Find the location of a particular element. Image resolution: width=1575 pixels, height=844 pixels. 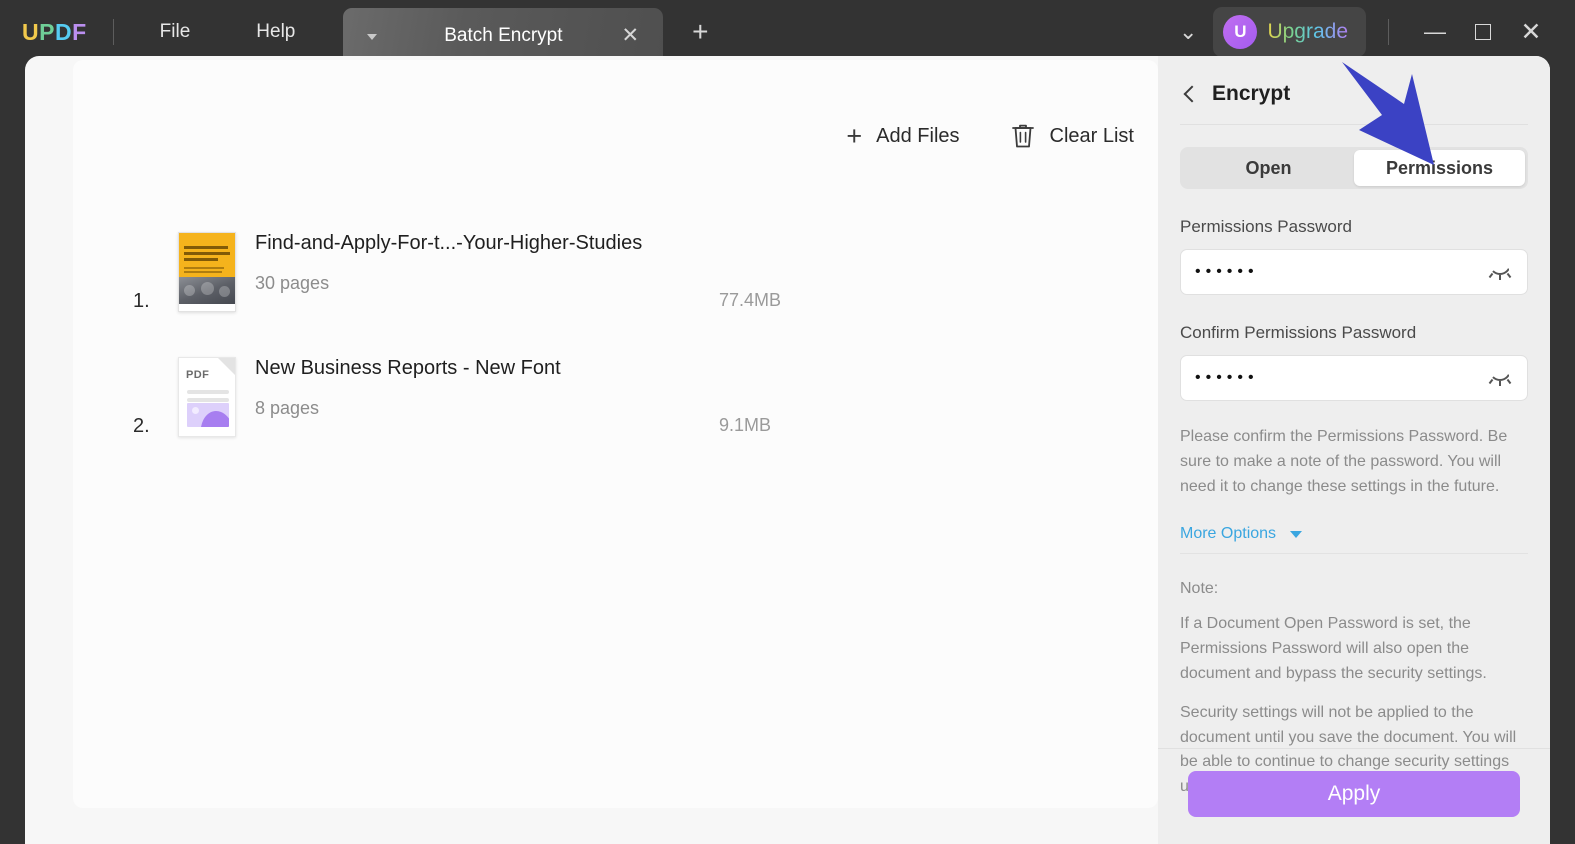

clear-list-label: Clear List is located at coordinates (1091, 135).